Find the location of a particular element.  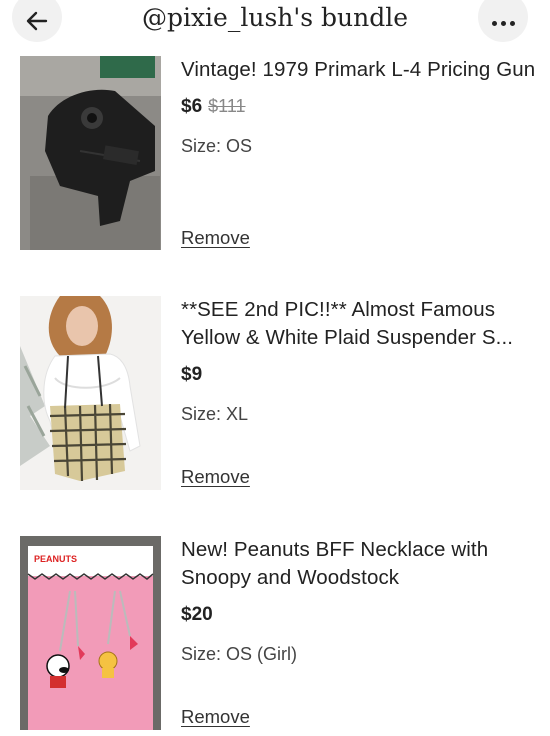

item-thumbnail: PEANUTS is located at coordinates (90, 633).